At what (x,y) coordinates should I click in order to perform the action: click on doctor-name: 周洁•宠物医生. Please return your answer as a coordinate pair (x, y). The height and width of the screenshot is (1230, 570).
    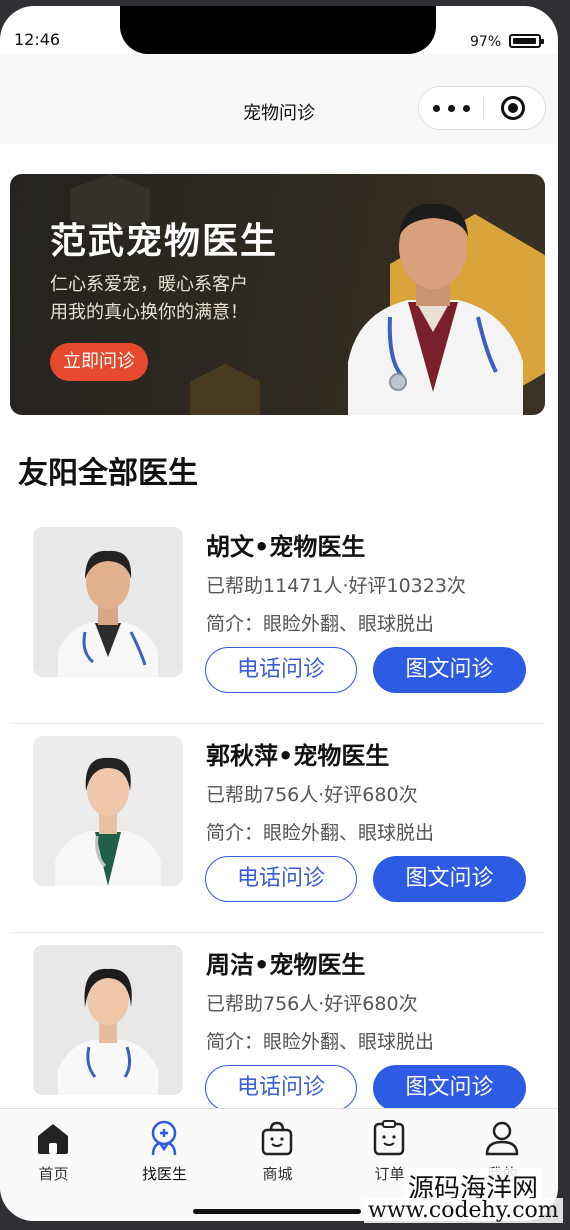
    Looking at the image, I should click on (286, 965).